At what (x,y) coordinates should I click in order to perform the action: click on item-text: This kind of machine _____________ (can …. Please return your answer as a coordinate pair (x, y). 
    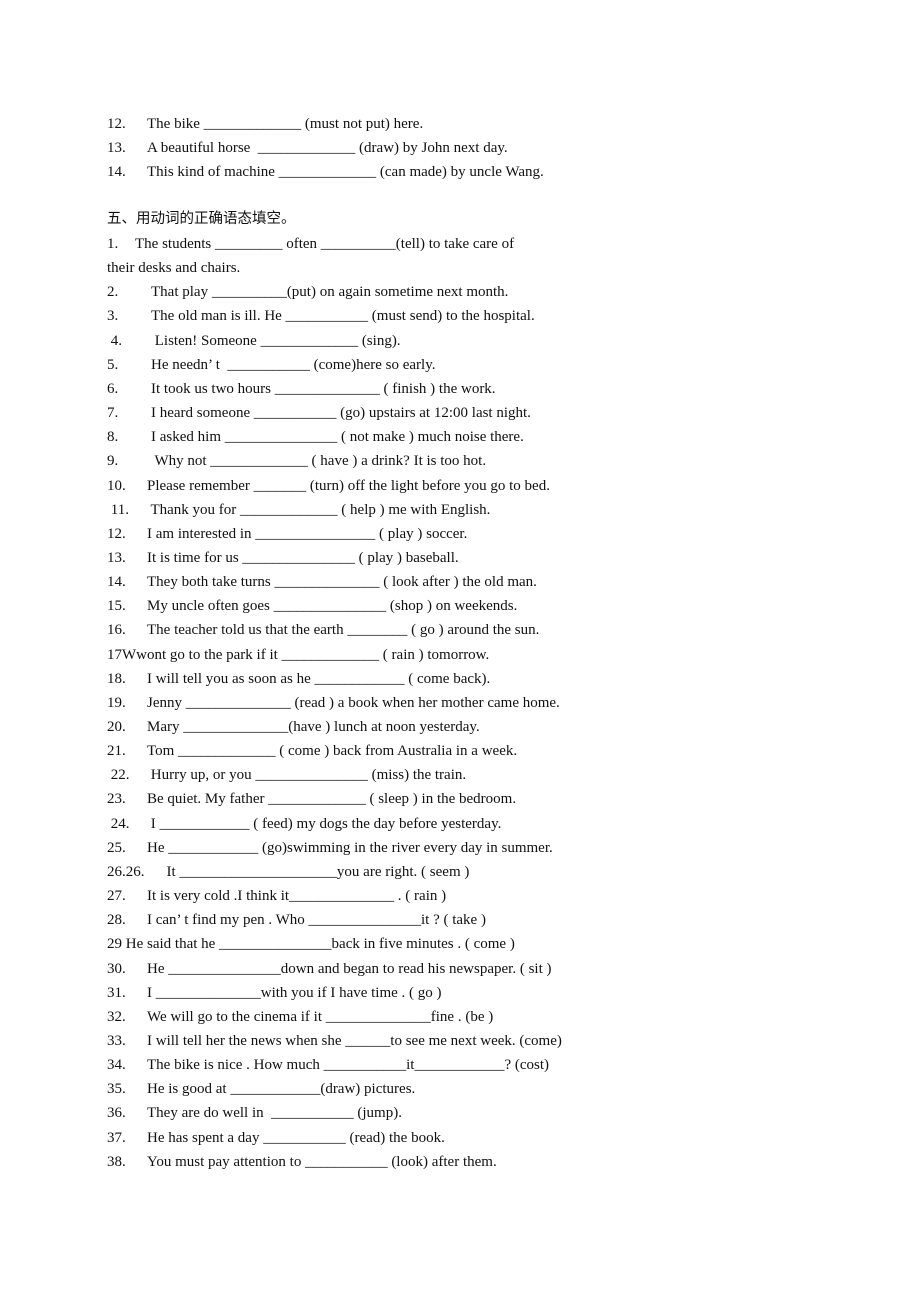
    Looking at the image, I should click on (345, 172).